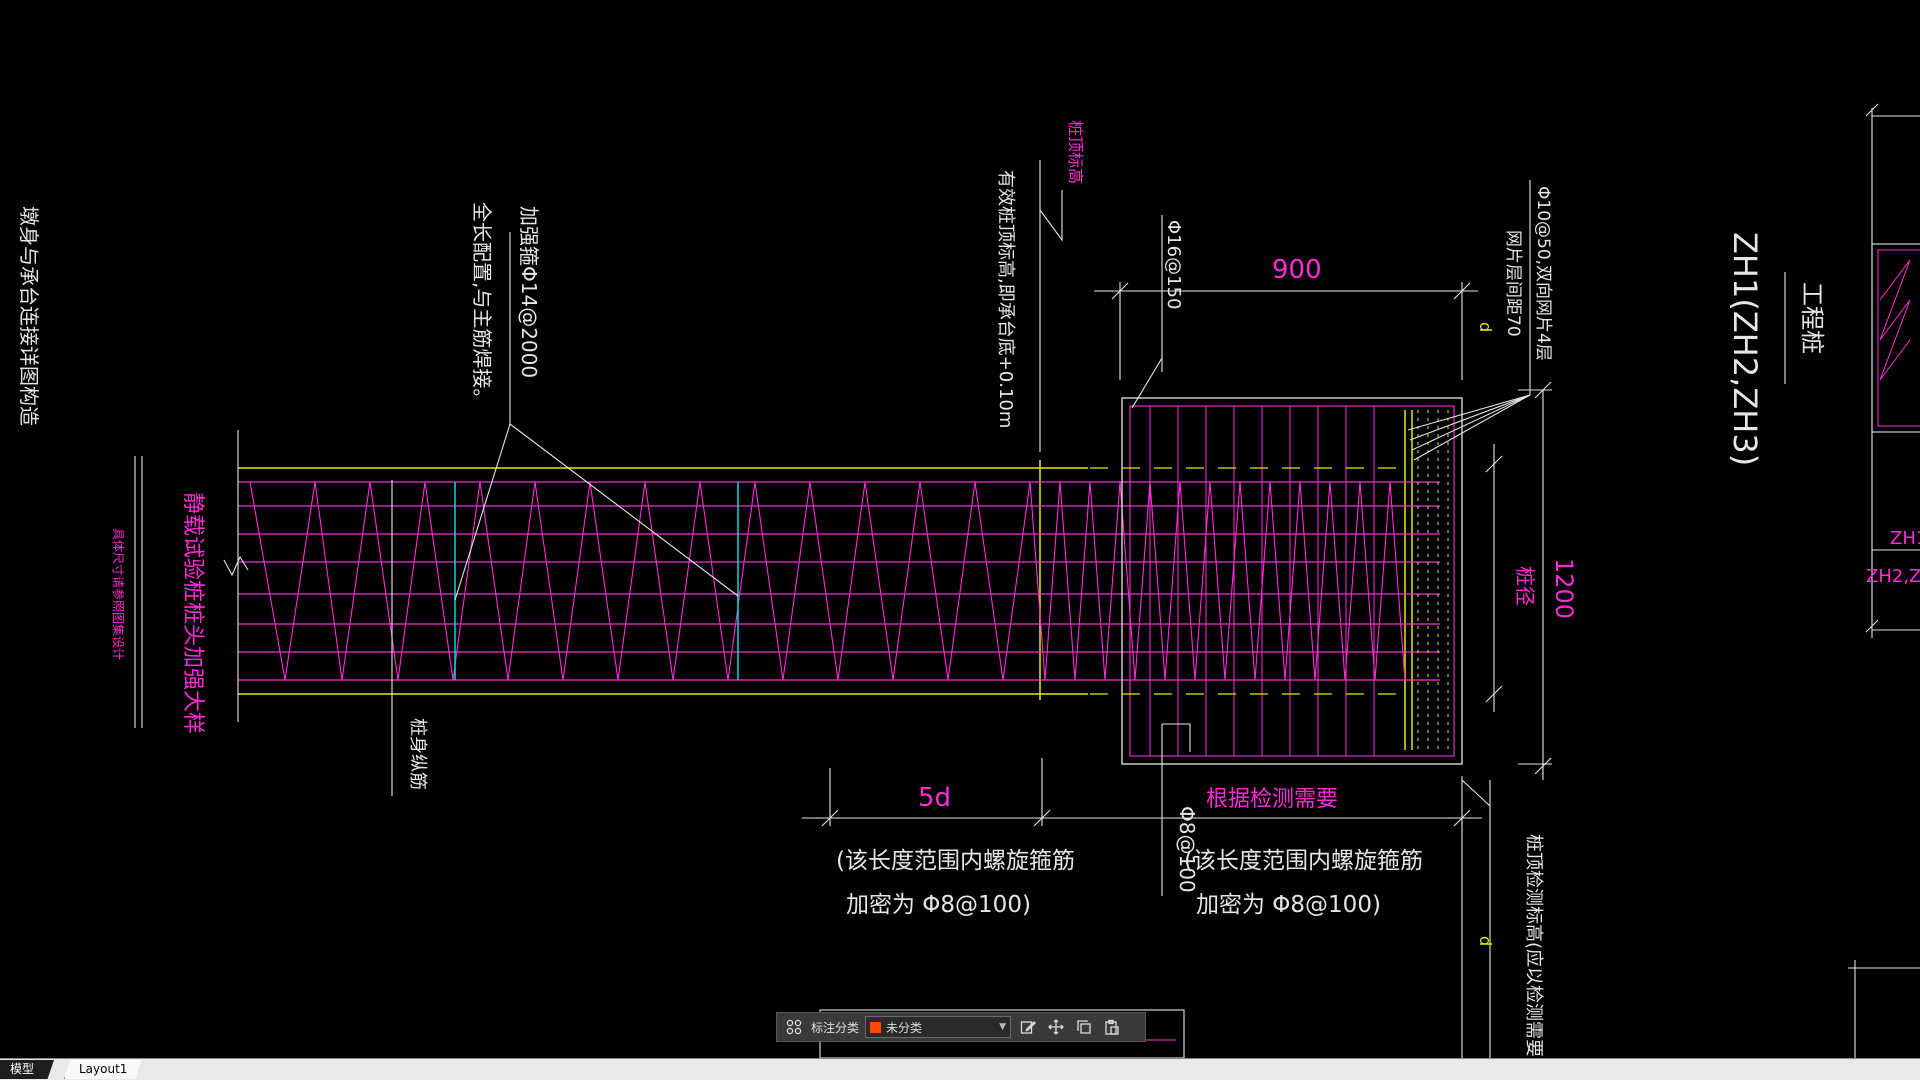 The image size is (1920, 1080). Describe the element at coordinates (1056, 1027) in the screenshot. I see `move-icon` at that location.